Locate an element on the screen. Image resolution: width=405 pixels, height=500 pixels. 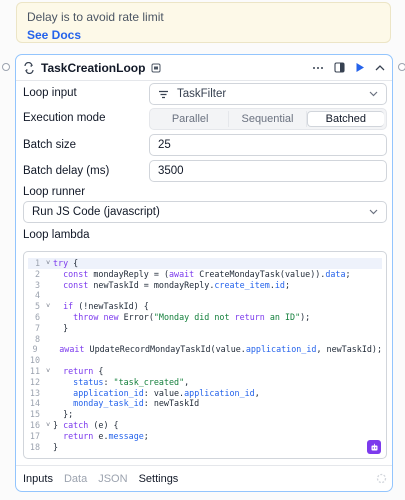
rate-limit-notice: Delay is to avoid rate limit See Docs is located at coordinates (203, 22).